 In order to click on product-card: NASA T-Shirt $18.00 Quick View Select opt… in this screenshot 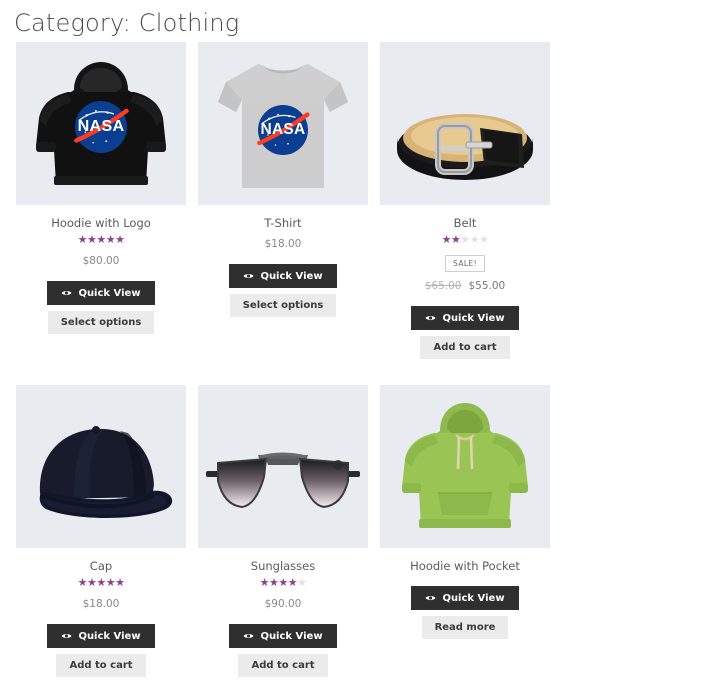, I will do `click(283, 200)`.